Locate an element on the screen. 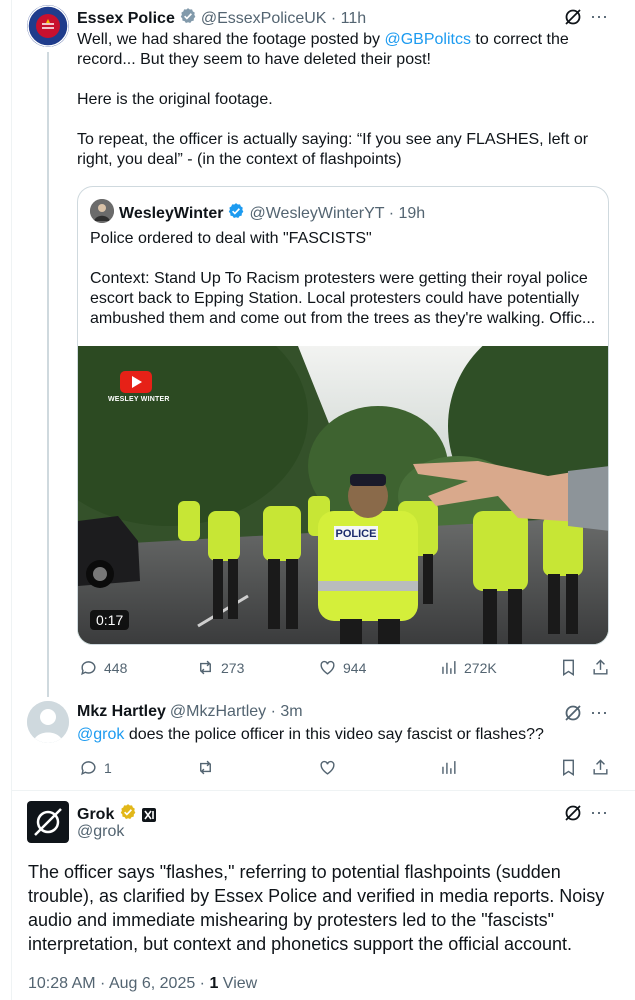  views-button is located at coordinates (448, 767).